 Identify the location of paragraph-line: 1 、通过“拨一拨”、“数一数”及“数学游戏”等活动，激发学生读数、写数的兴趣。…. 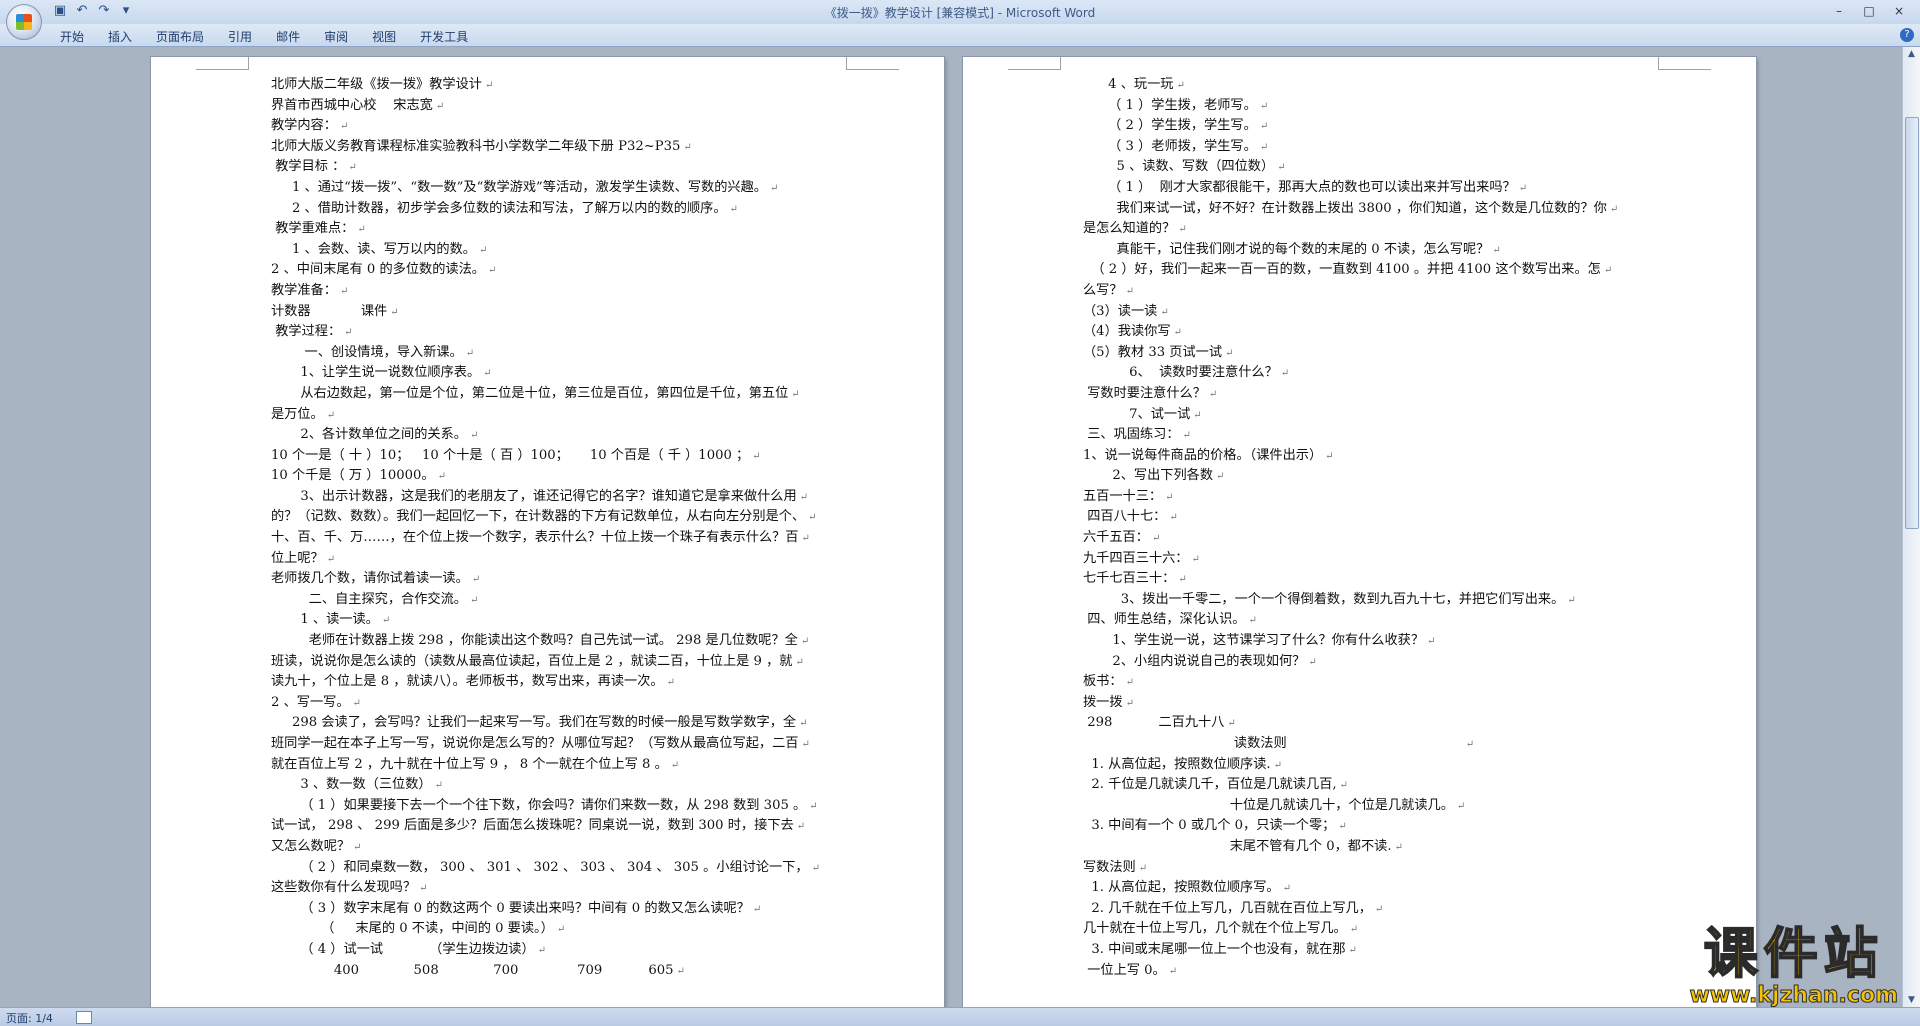
(551, 188).